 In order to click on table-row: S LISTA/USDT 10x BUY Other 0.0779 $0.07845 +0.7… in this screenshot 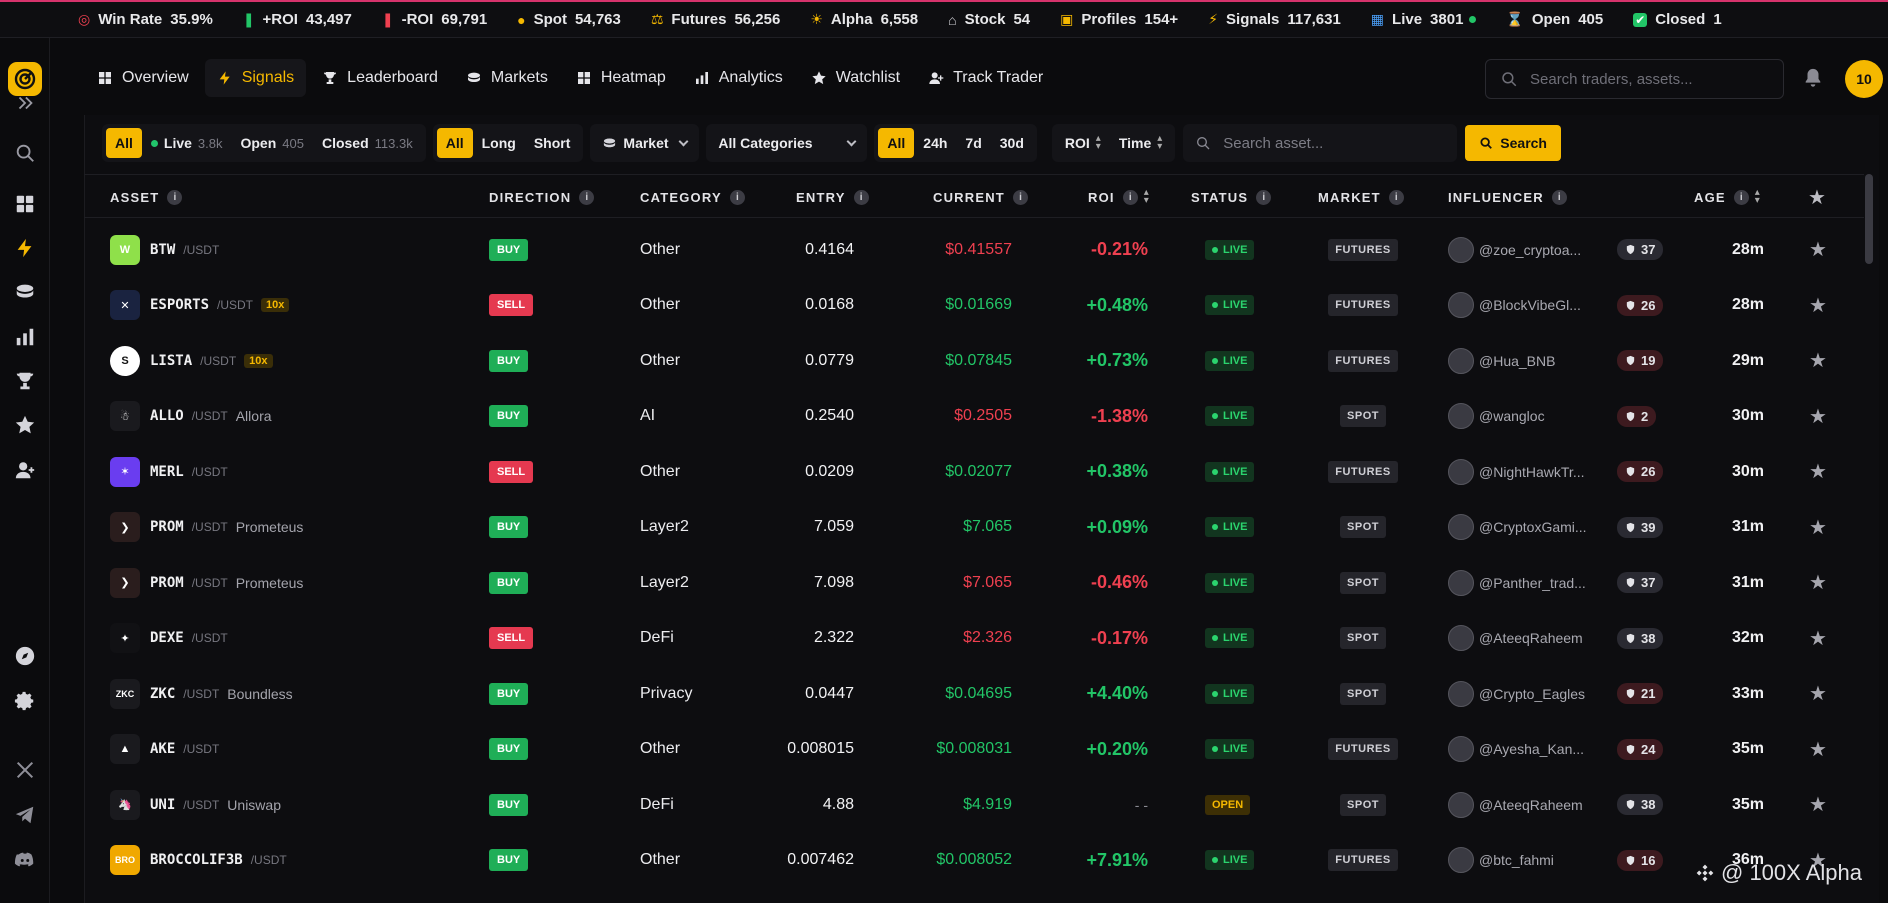, I will do `click(974, 360)`.